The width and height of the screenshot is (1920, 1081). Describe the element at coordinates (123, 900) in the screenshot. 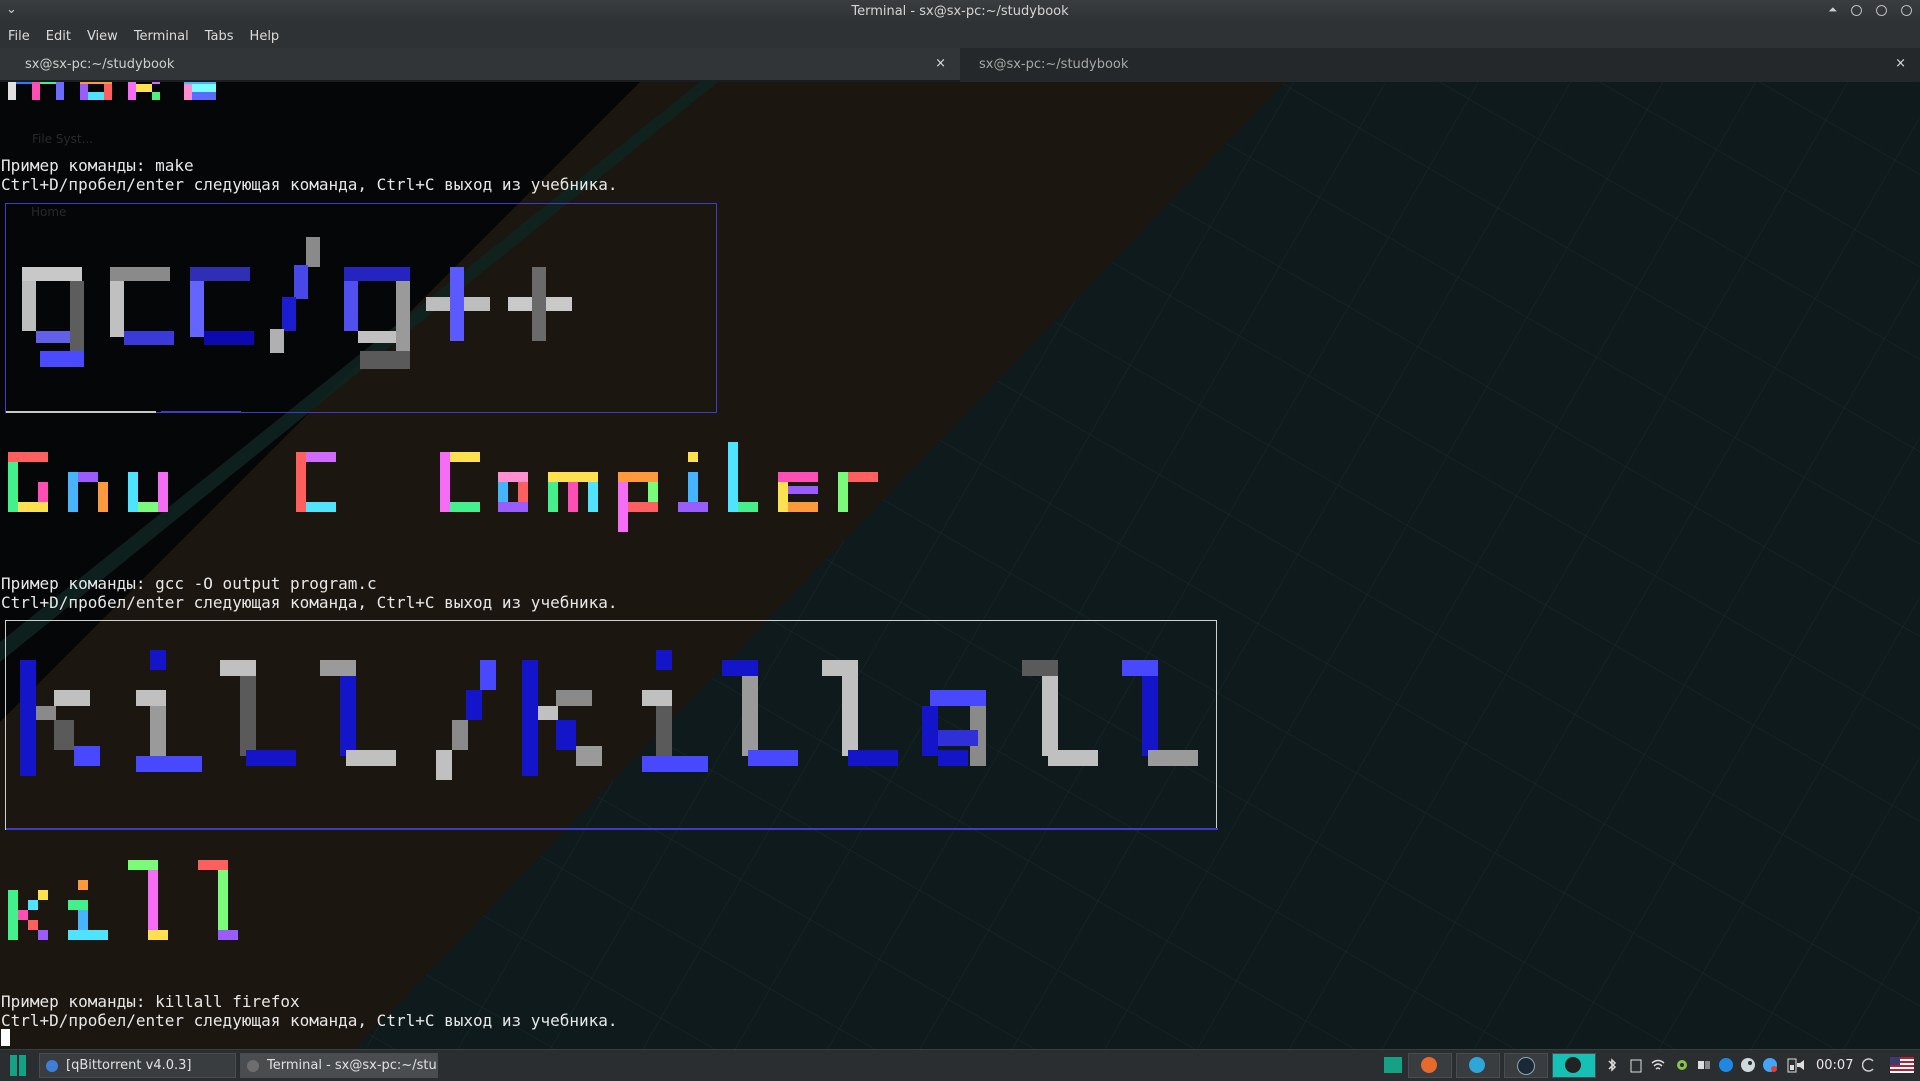

I see `banner-kill` at that location.